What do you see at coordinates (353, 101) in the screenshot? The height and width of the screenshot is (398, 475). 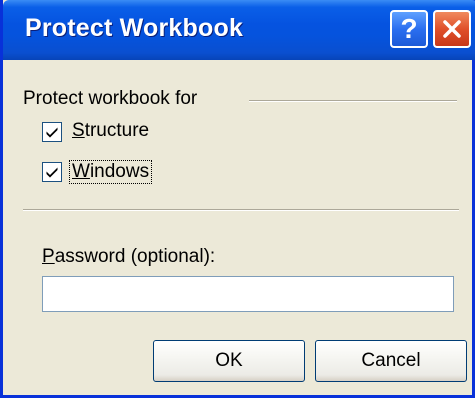 I see `group-divider` at bounding box center [353, 101].